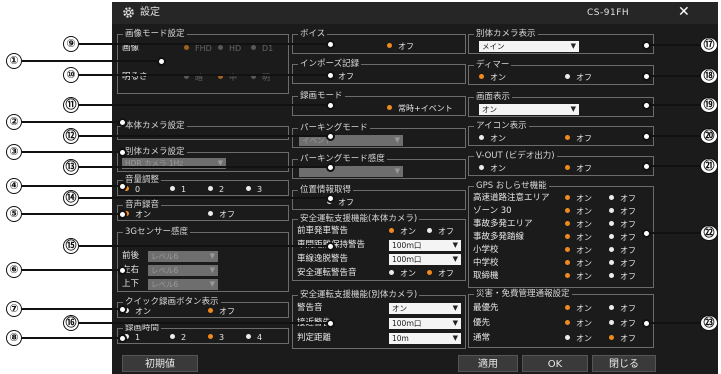 This screenshot has width=721, height=374. What do you see at coordinates (578, 251) in the screenshot?
I see `radio-gps5-on: オン` at bounding box center [578, 251].